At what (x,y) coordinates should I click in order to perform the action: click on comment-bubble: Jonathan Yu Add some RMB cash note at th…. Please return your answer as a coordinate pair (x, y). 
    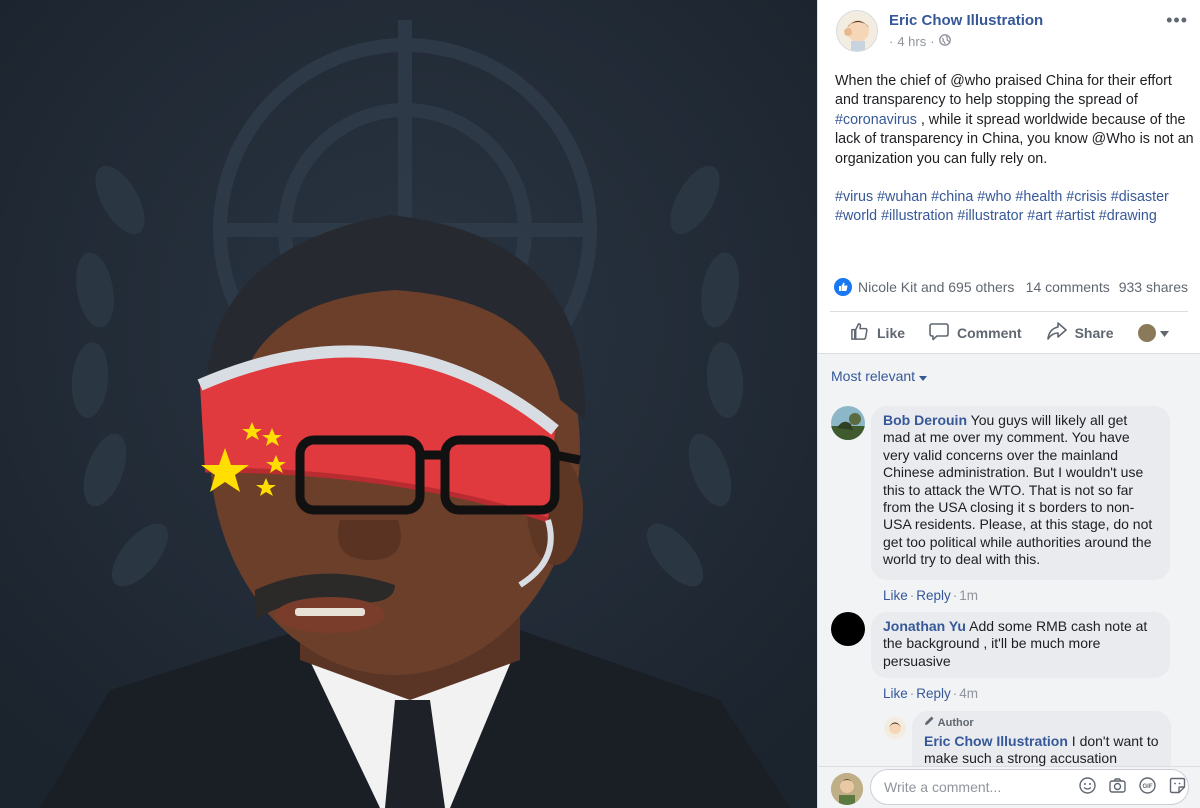
    Looking at the image, I should click on (1020, 645).